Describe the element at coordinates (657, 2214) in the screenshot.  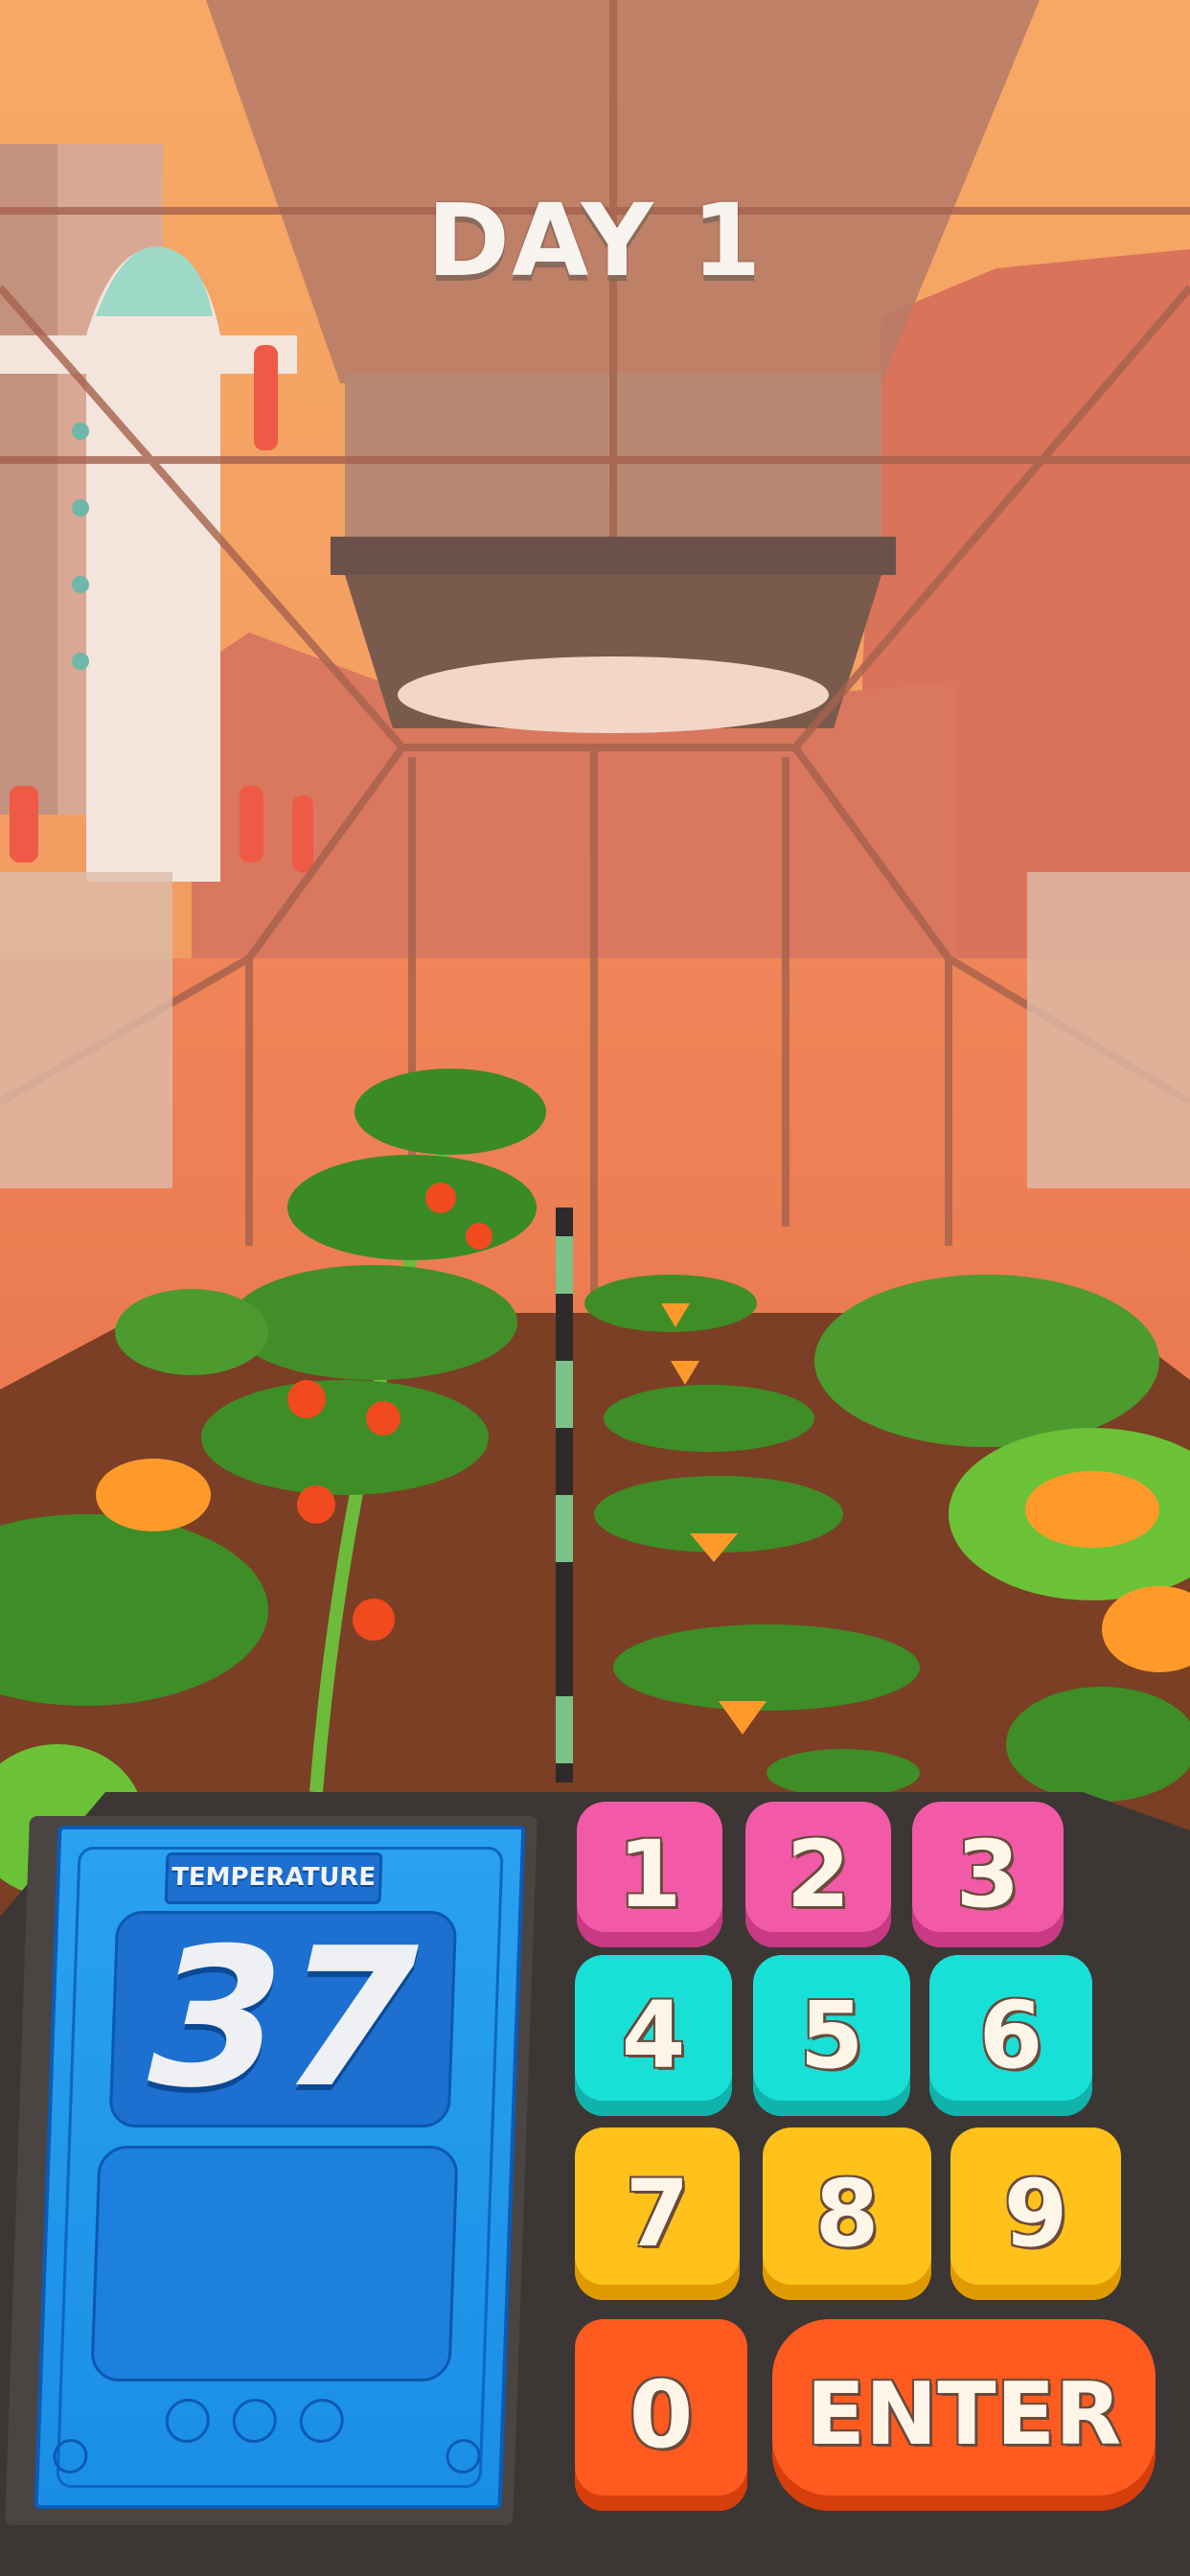
I see `key-7: 7` at that location.